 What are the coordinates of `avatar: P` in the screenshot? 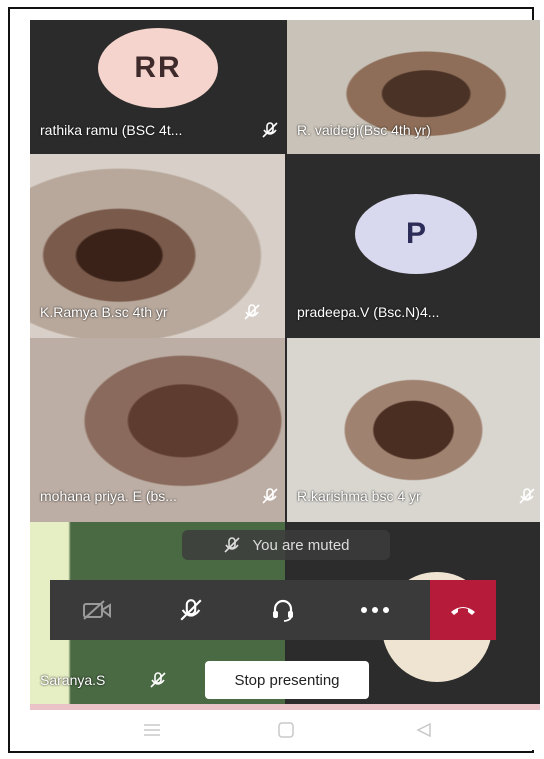 It's located at (416, 234).